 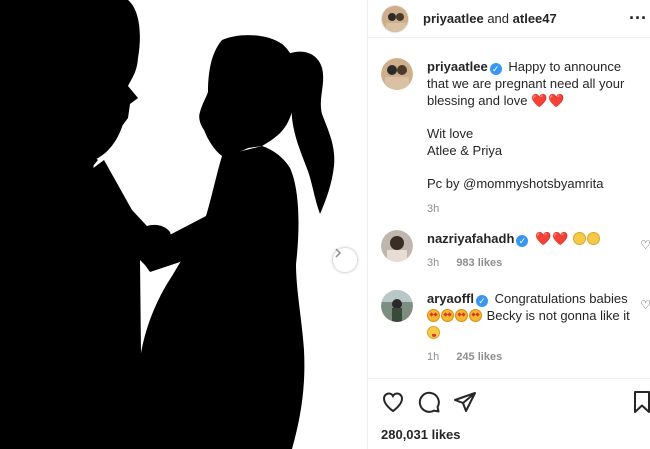 I want to click on send-icon, so click(x=465, y=402).